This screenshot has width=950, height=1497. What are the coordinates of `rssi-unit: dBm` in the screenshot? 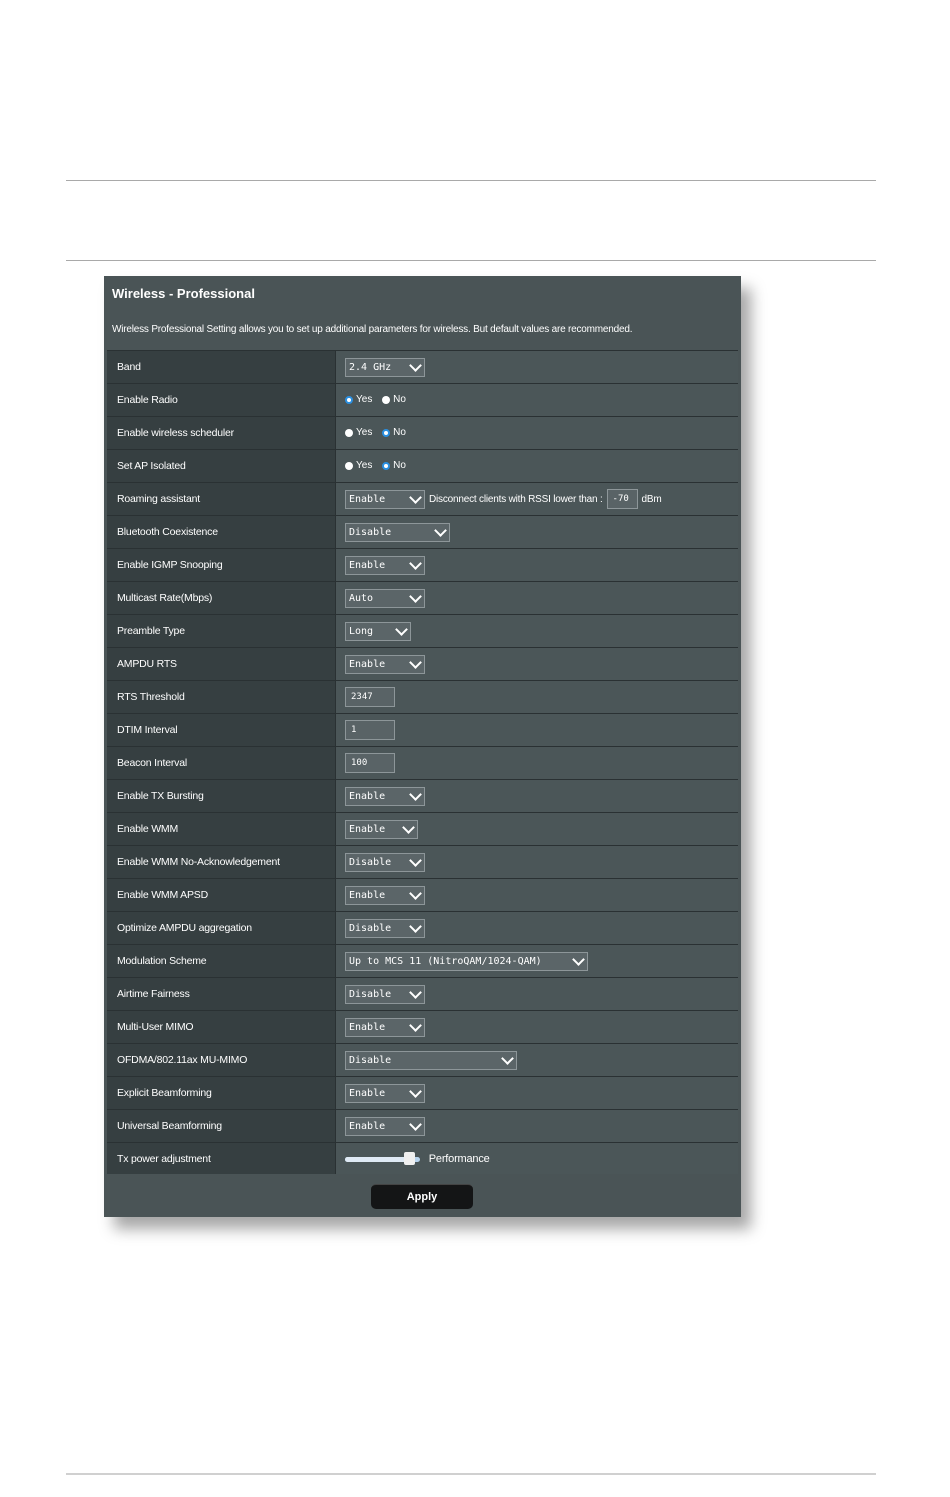 It's located at (651, 499).